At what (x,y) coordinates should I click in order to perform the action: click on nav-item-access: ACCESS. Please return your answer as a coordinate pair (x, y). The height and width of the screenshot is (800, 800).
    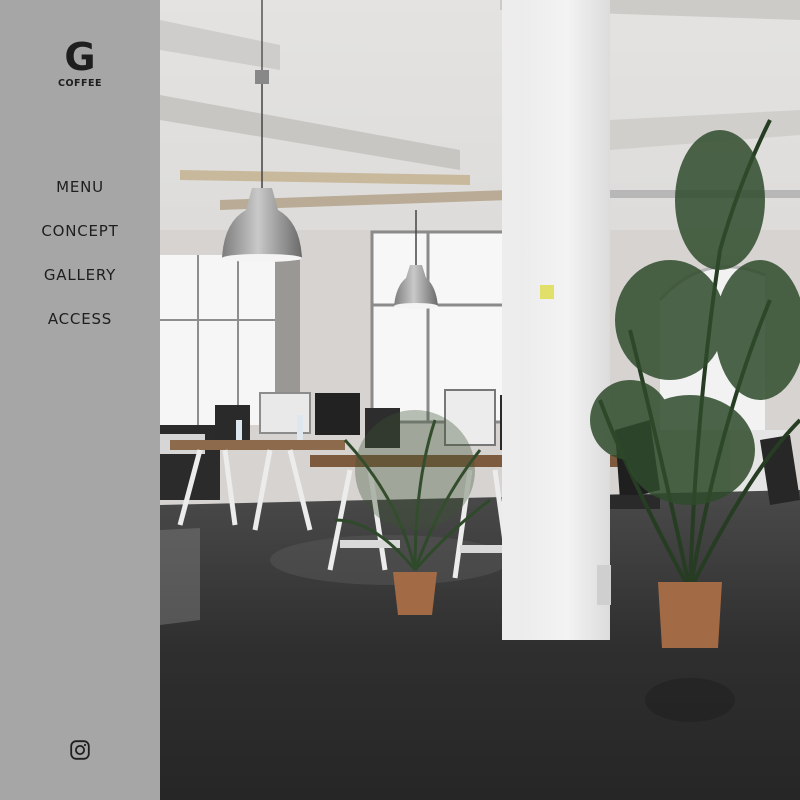
    Looking at the image, I should click on (80, 330).